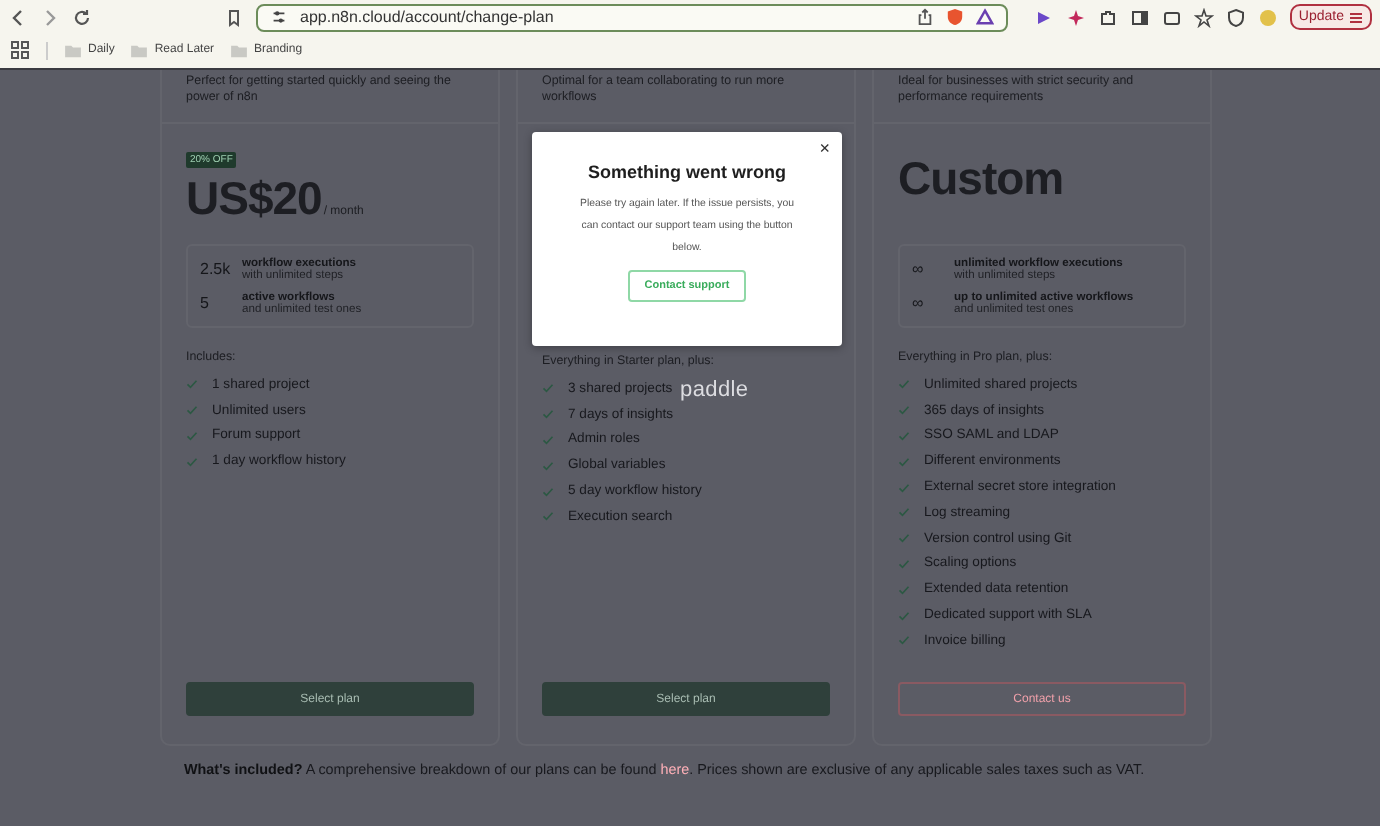 Image resolution: width=1380 pixels, height=826 pixels. What do you see at coordinates (20, 50) in the screenshot?
I see `apps-grid-icon` at bounding box center [20, 50].